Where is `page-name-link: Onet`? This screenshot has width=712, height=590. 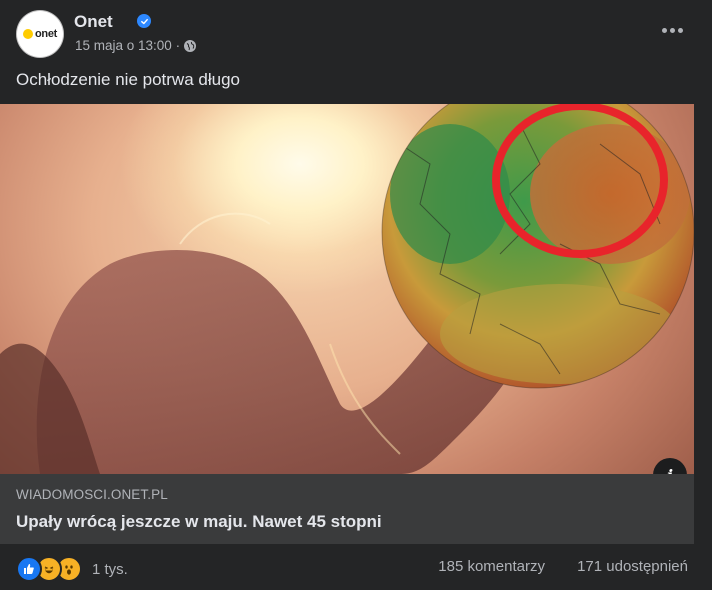 page-name-link: Onet is located at coordinates (93, 22).